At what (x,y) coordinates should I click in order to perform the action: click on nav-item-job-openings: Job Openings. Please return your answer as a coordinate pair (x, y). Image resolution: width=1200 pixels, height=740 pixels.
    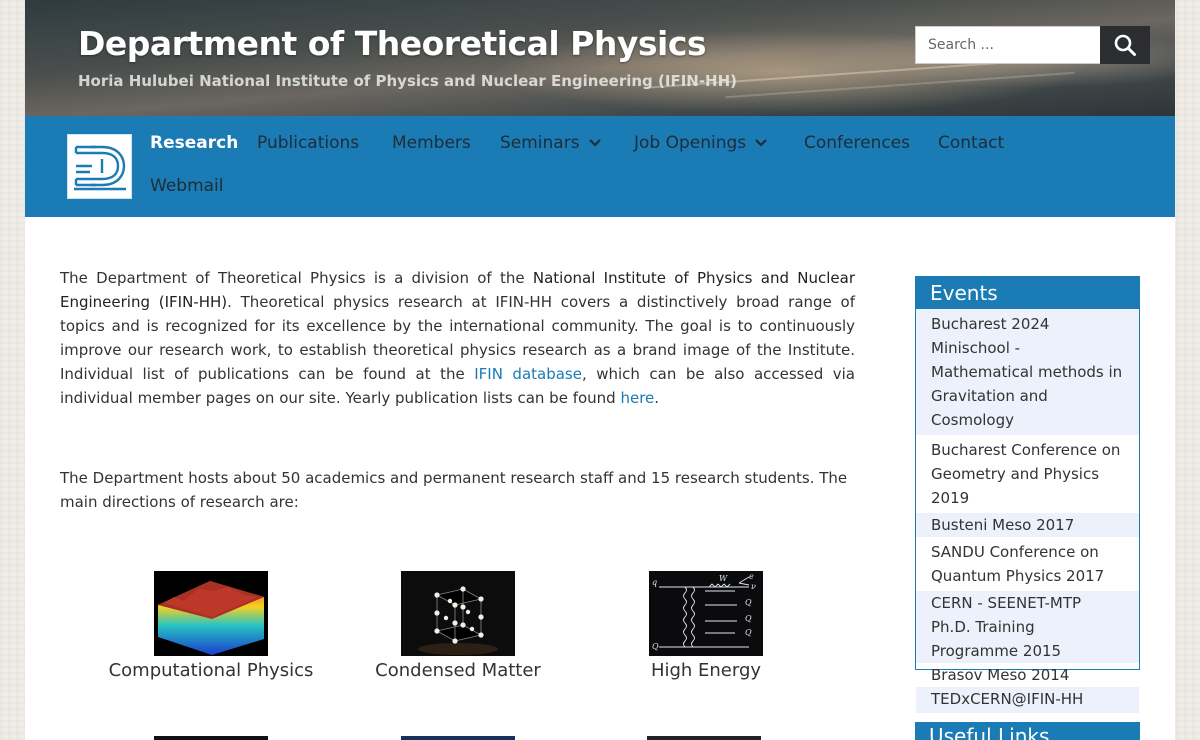
    Looking at the image, I should click on (701, 143).